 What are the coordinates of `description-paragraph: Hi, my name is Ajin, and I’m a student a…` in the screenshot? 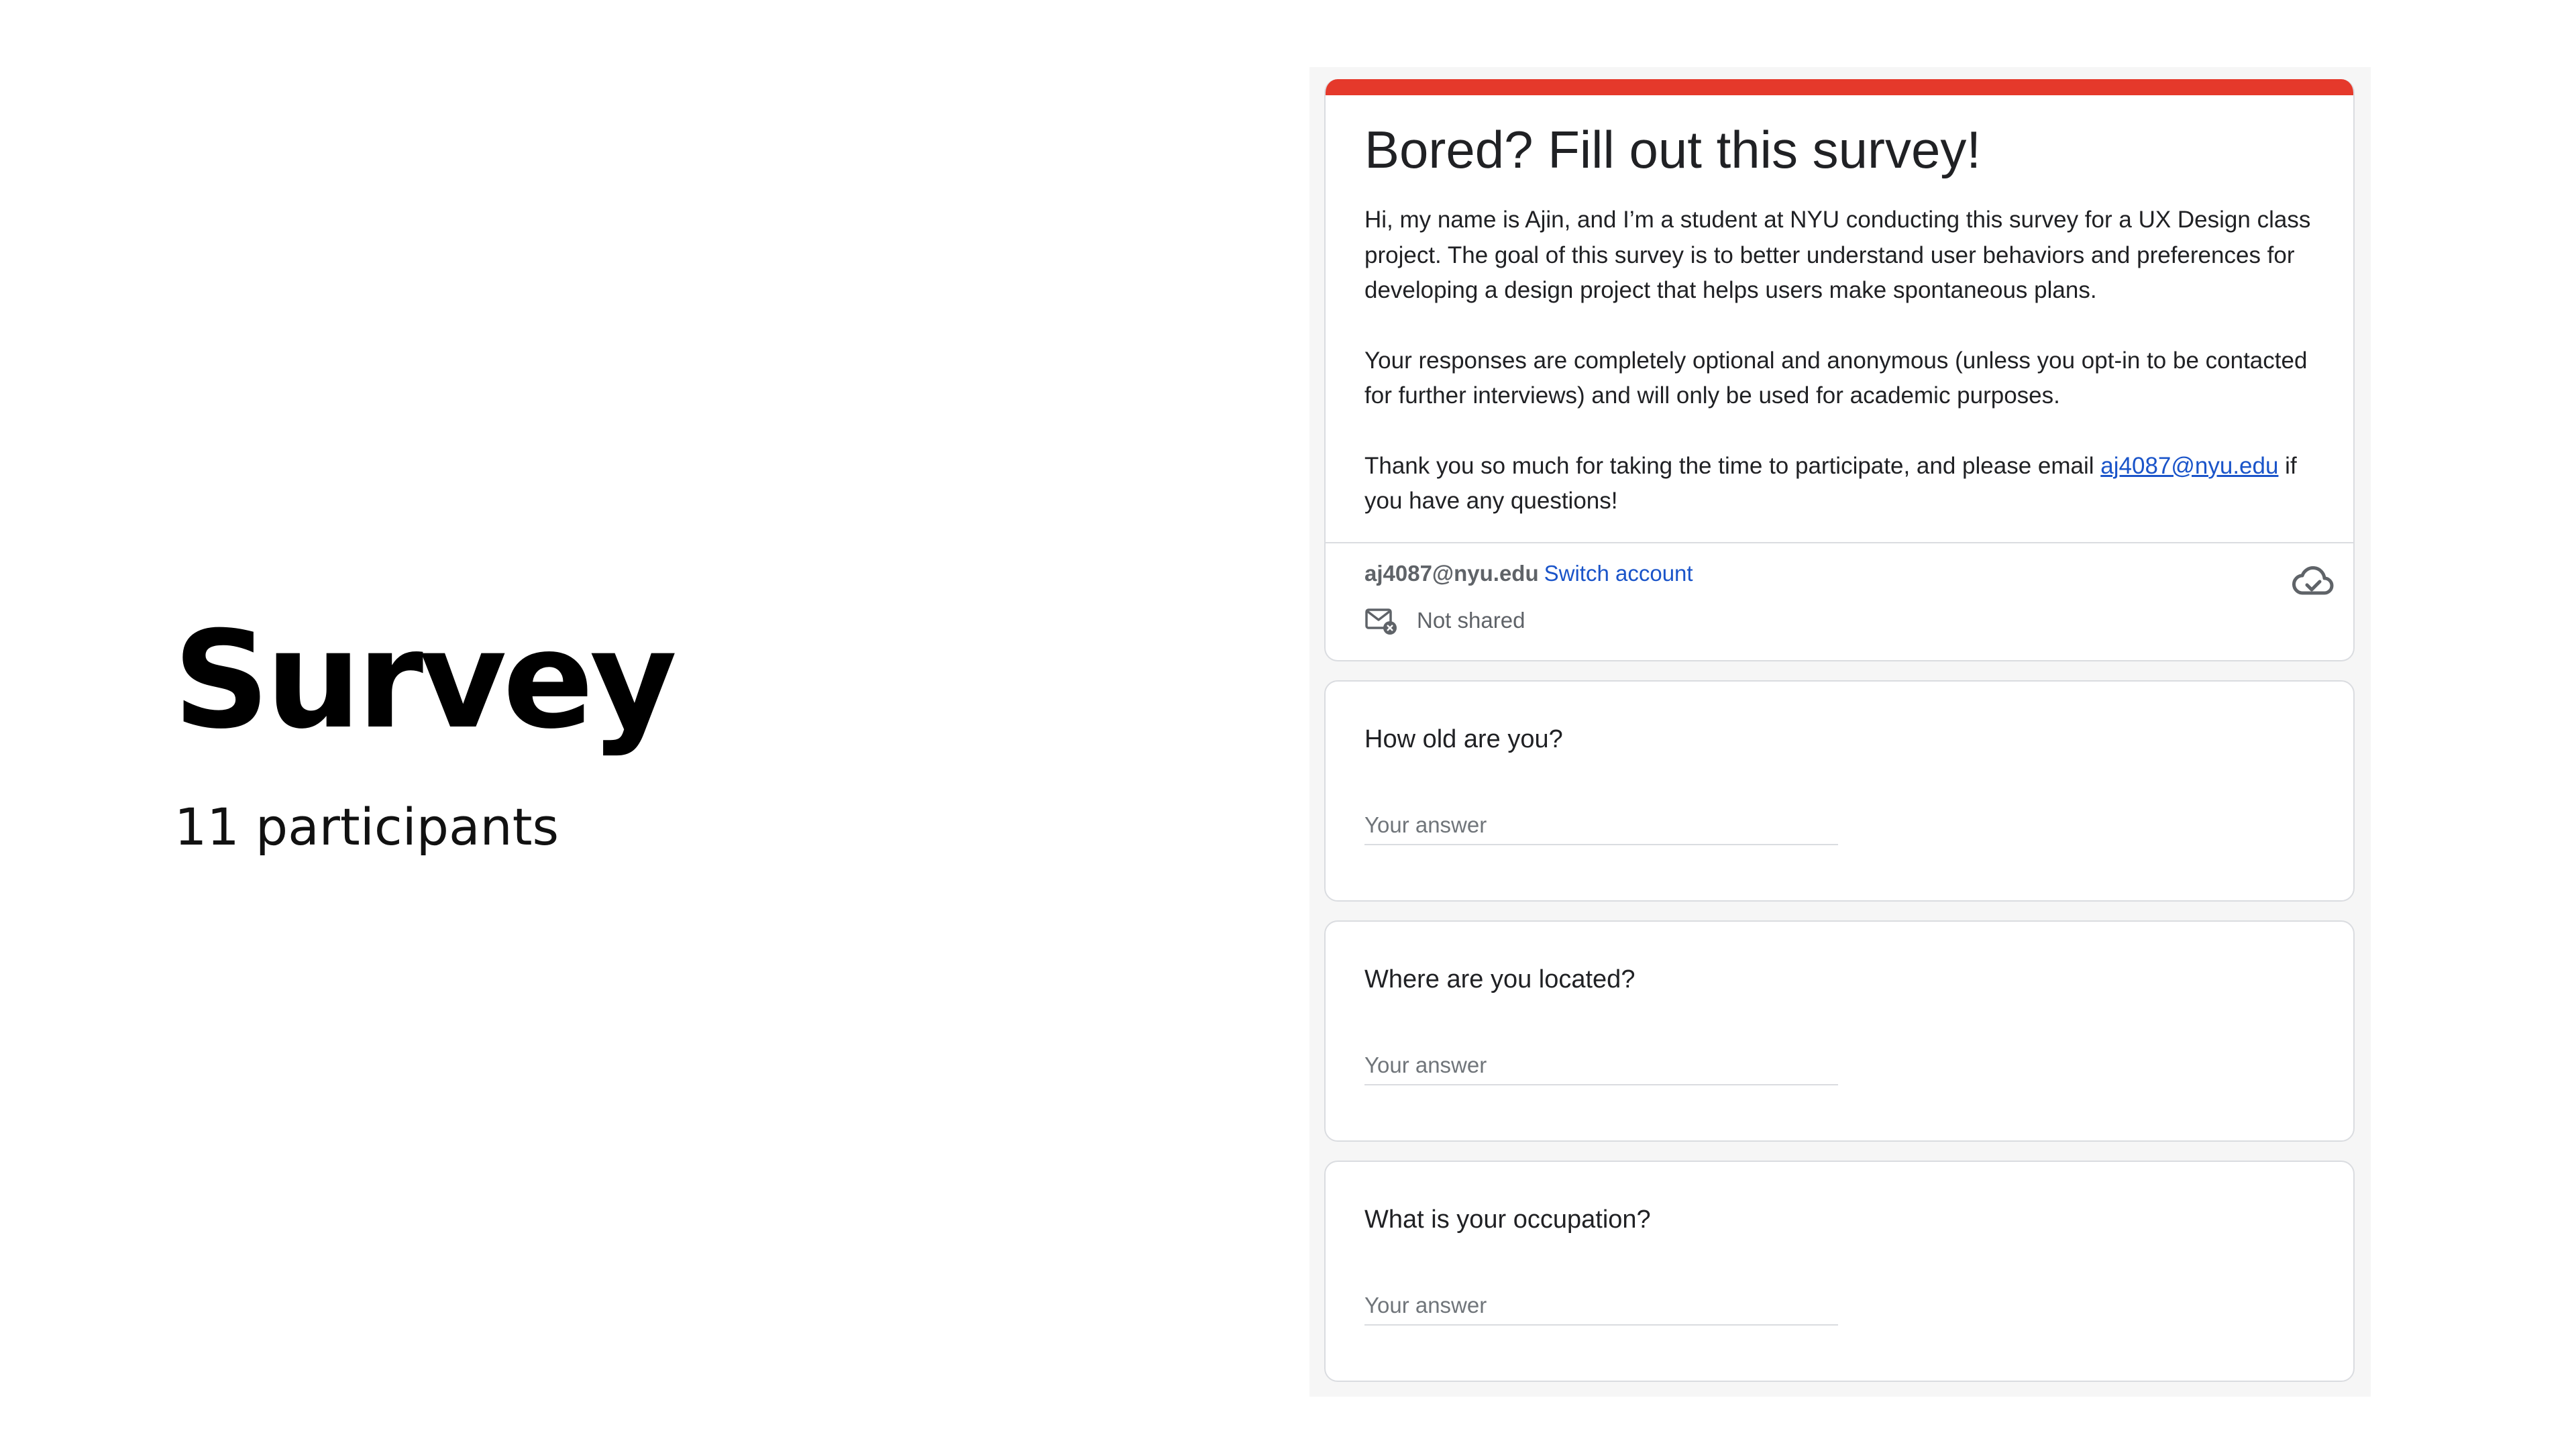 It's located at (1837, 255).